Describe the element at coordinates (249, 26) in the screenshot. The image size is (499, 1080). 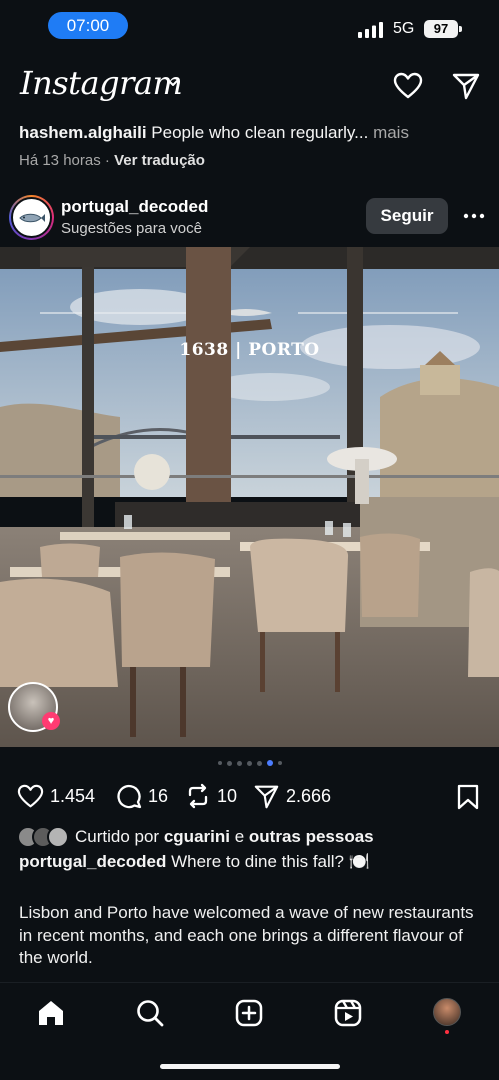
I see `status-bar: 07:00 5G 97` at that location.